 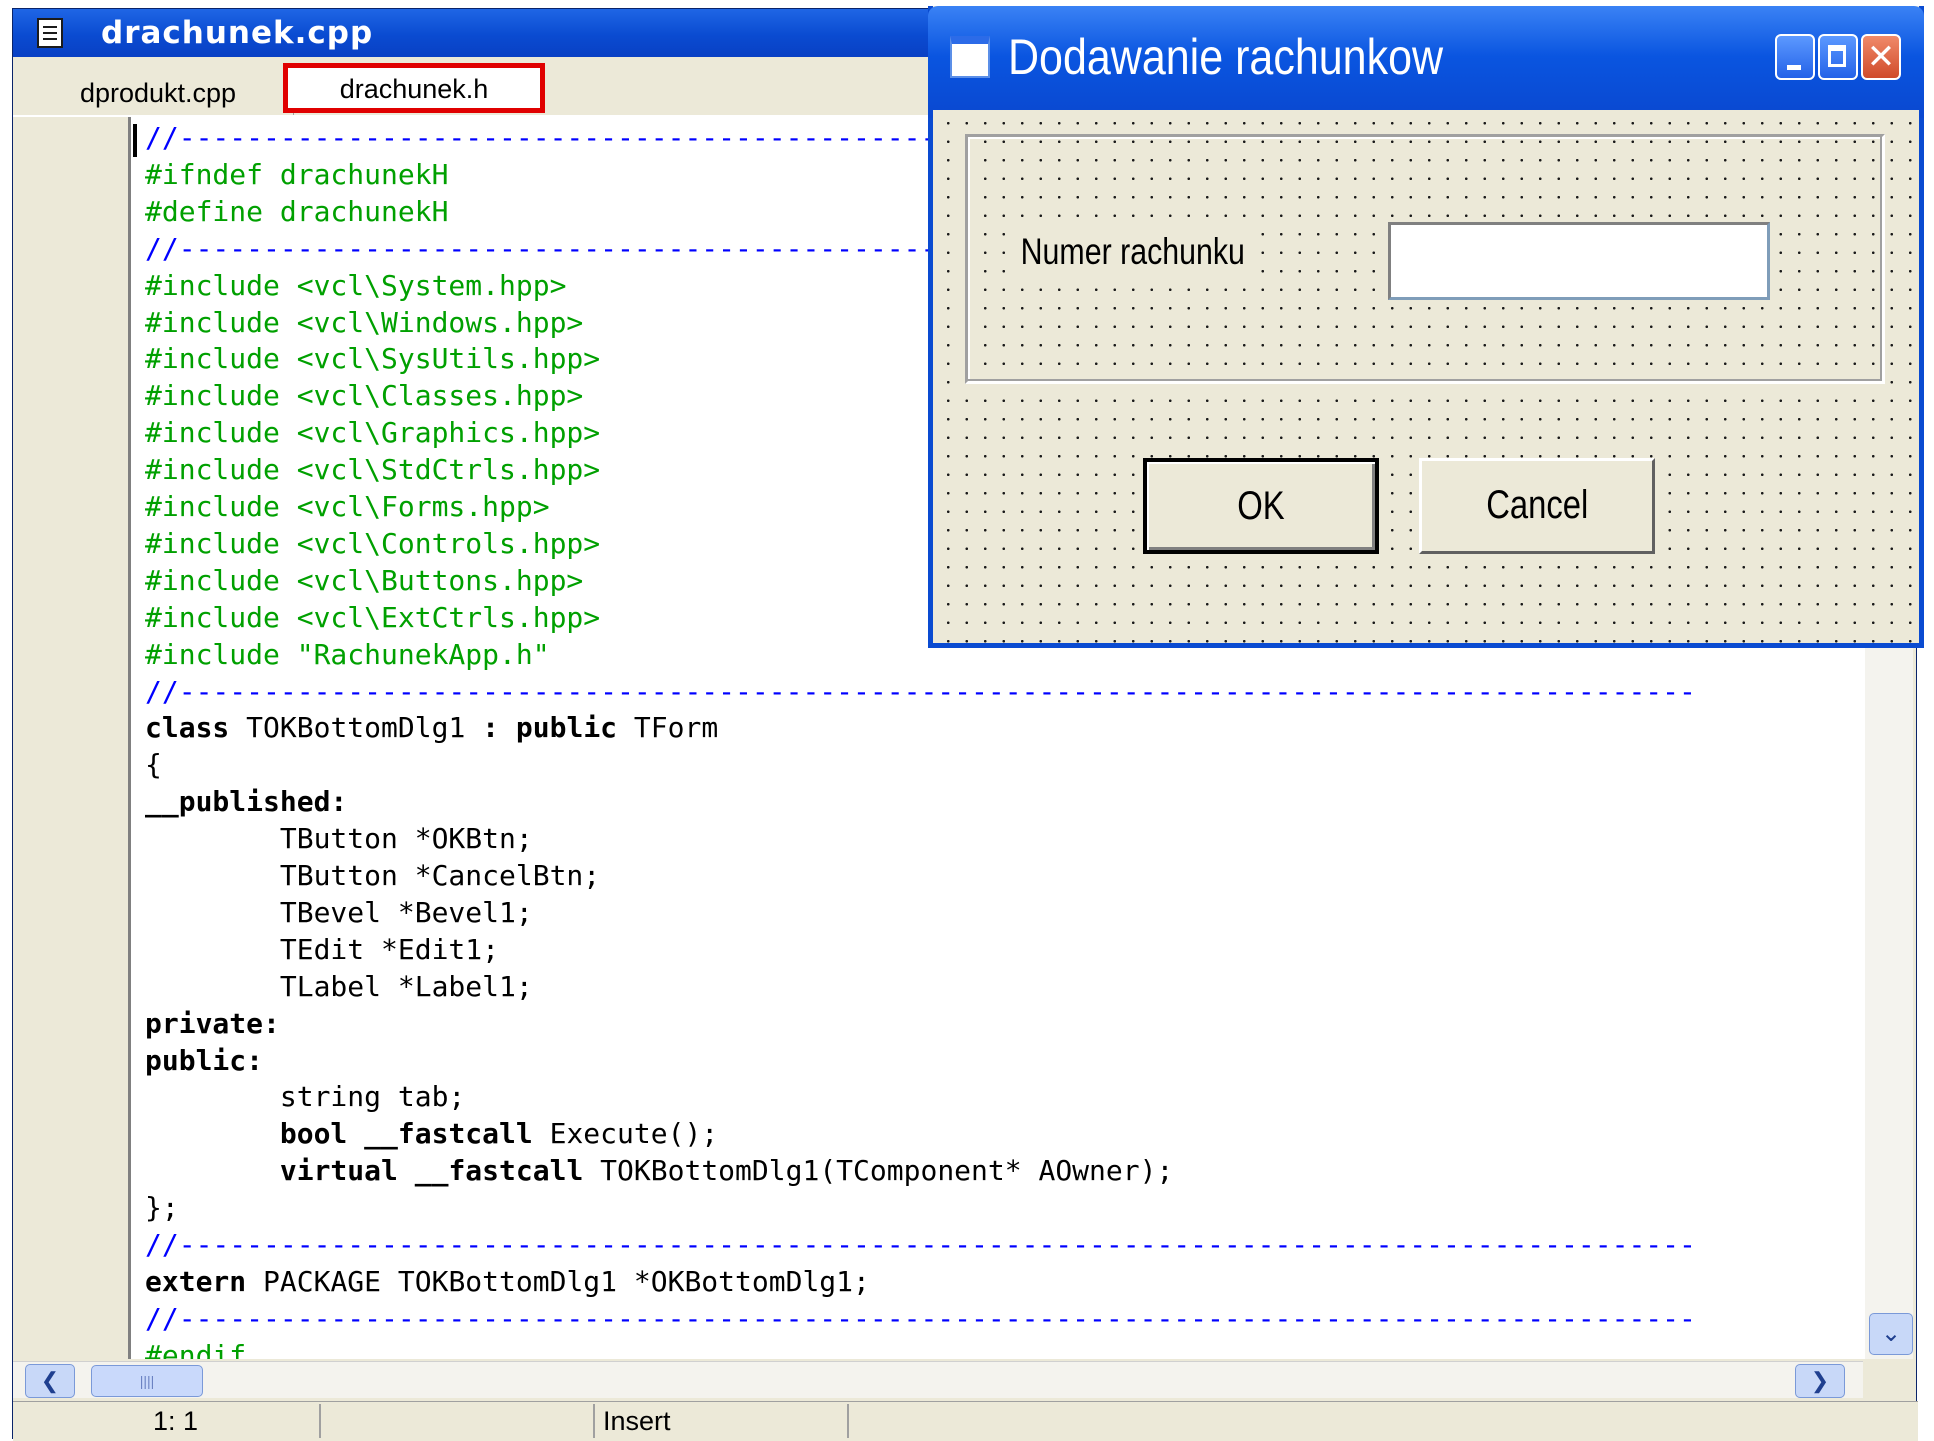 What do you see at coordinates (1226, 57) in the screenshot?
I see `dialog-title: Dodawanie rachunkow` at bounding box center [1226, 57].